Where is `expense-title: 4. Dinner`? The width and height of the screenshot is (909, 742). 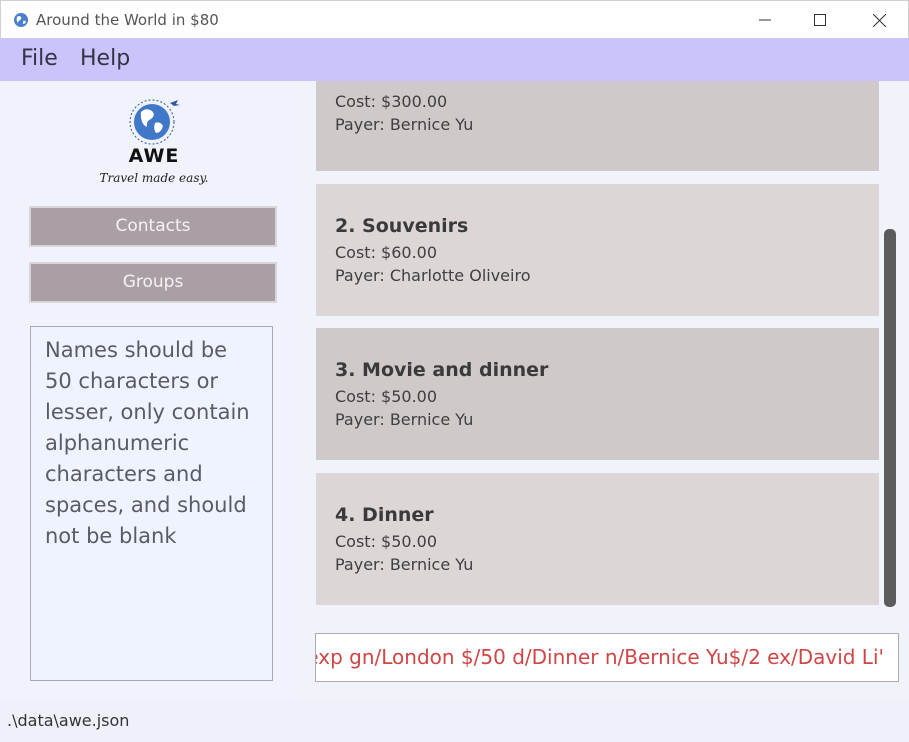 expense-title: 4. Dinner is located at coordinates (384, 515).